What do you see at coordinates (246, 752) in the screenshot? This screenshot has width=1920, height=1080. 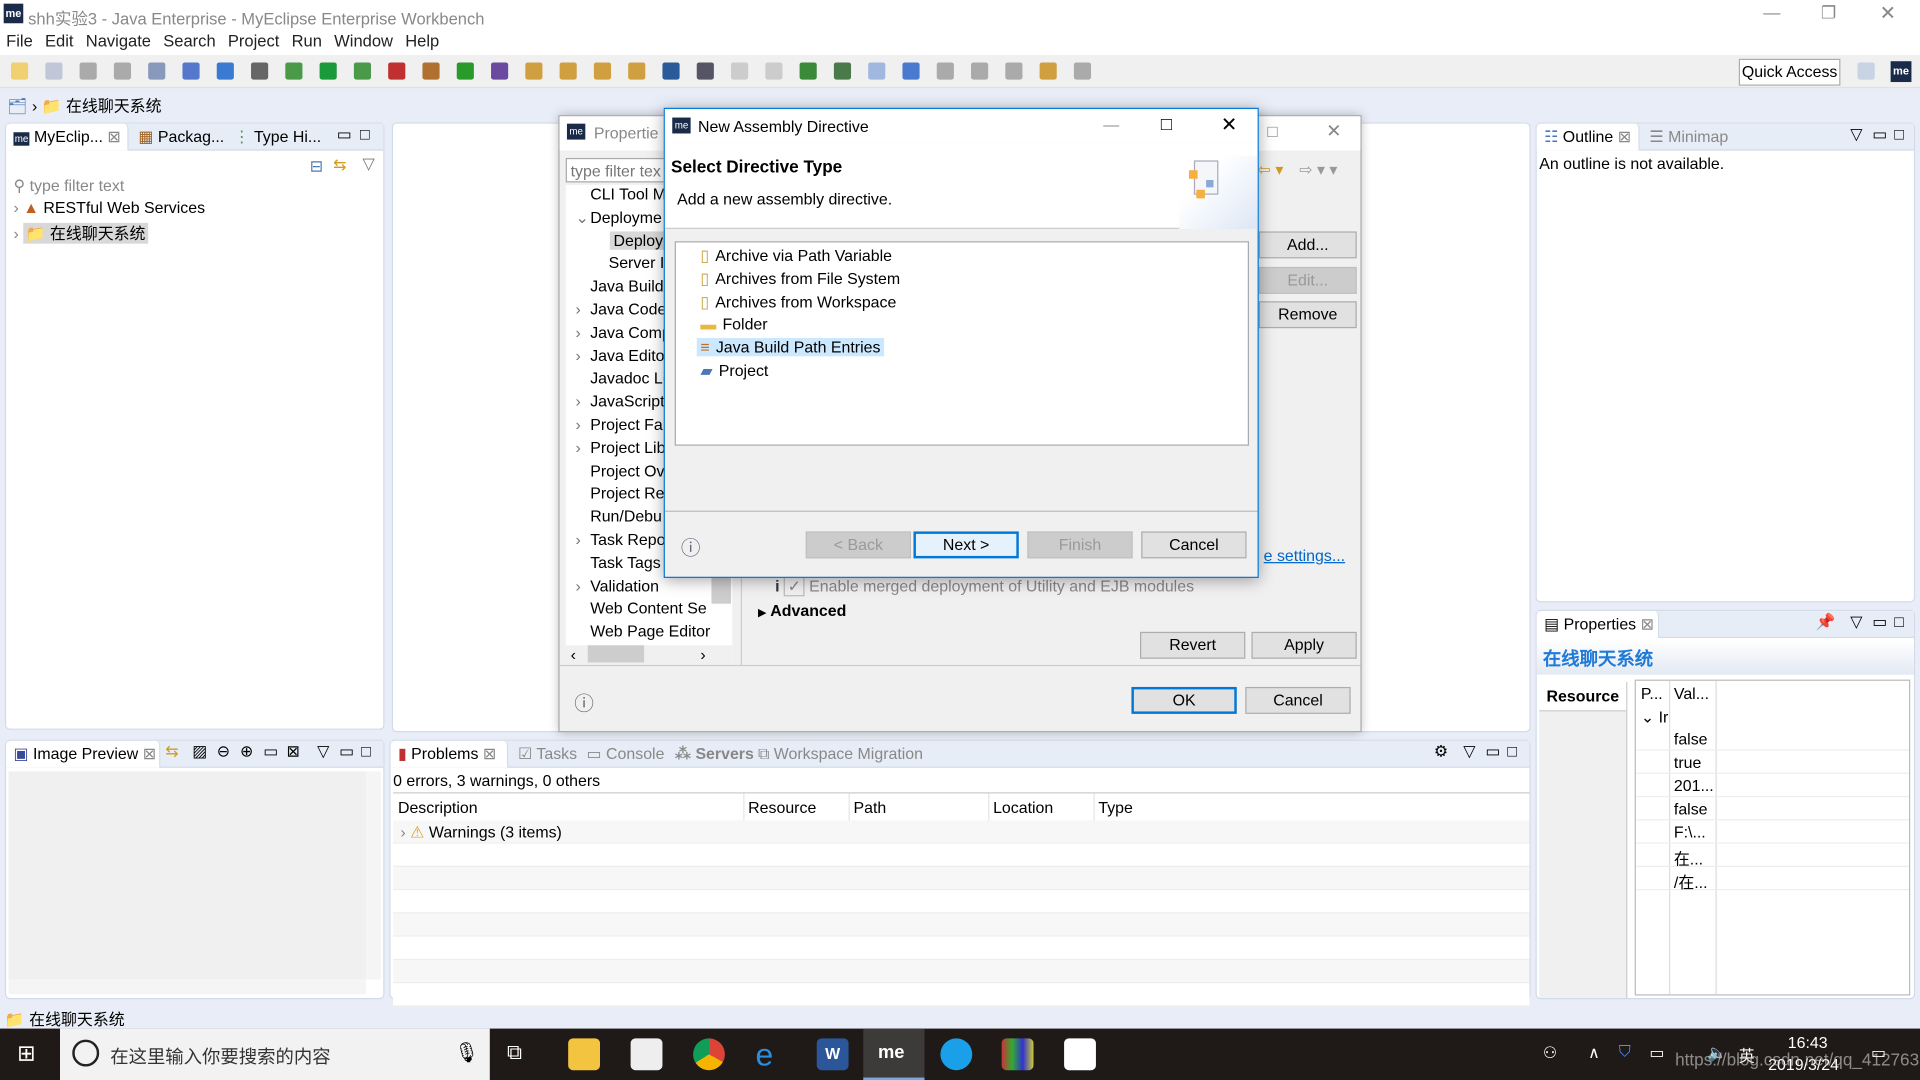 I see `zoom-in-icon: ⊕` at bounding box center [246, 752].